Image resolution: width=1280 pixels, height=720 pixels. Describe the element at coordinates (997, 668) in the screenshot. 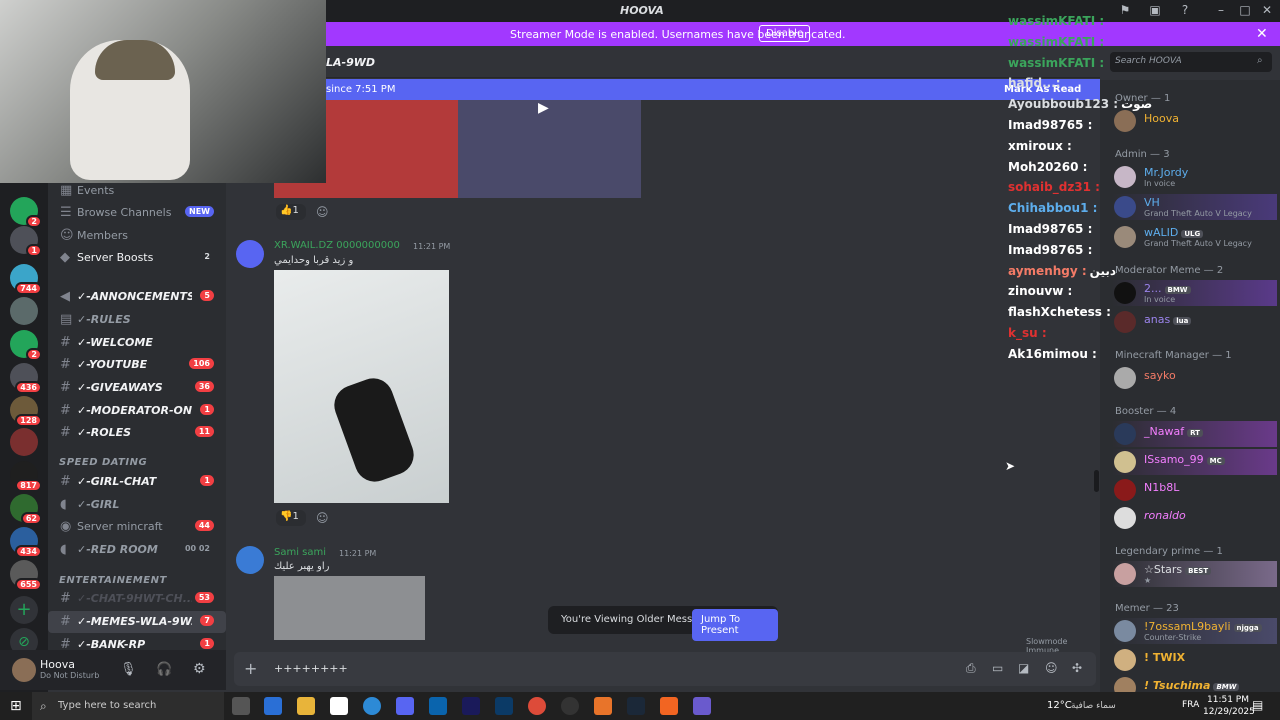

I see `gif-icon: ▭` at that location.